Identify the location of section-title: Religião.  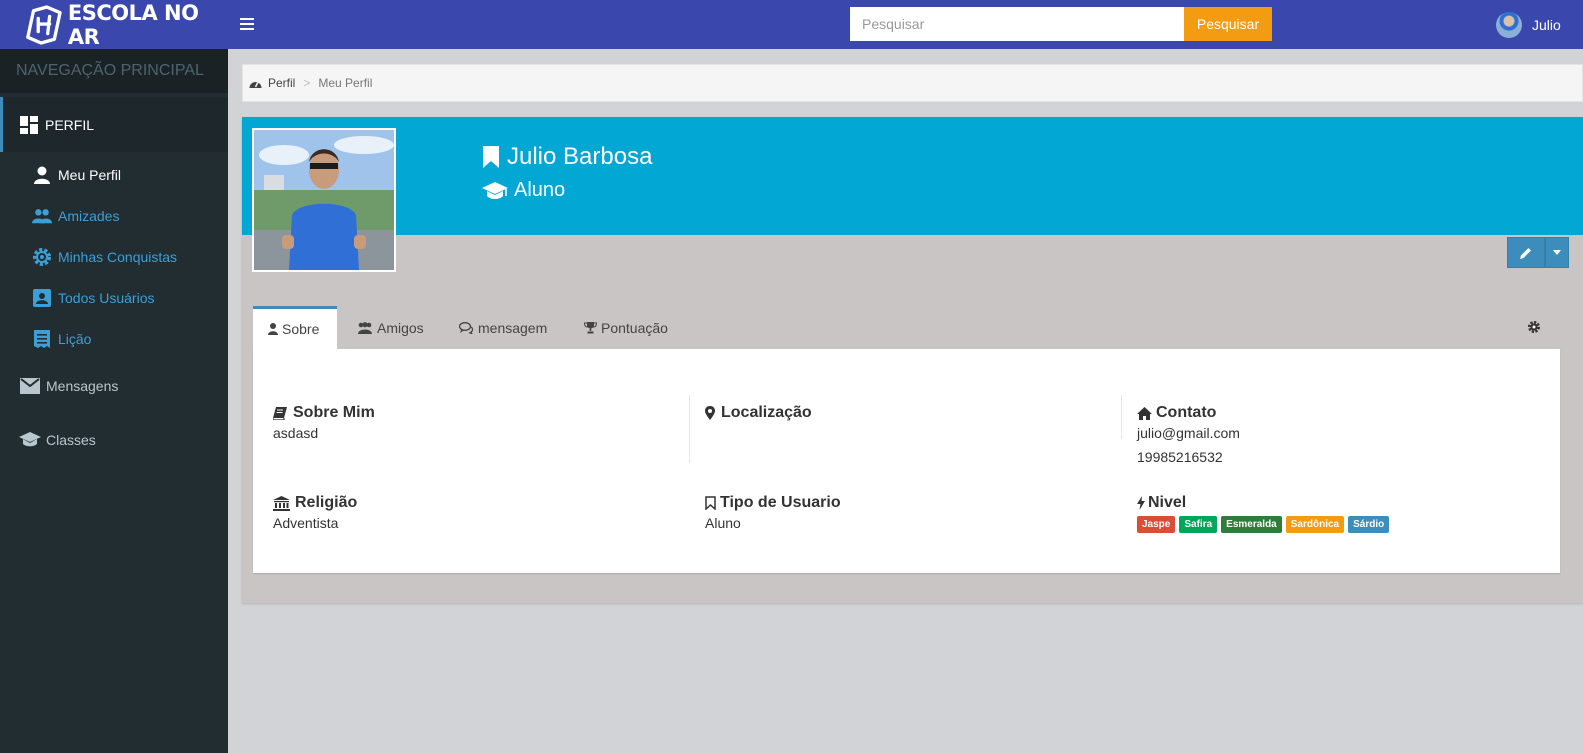
(315, 503).